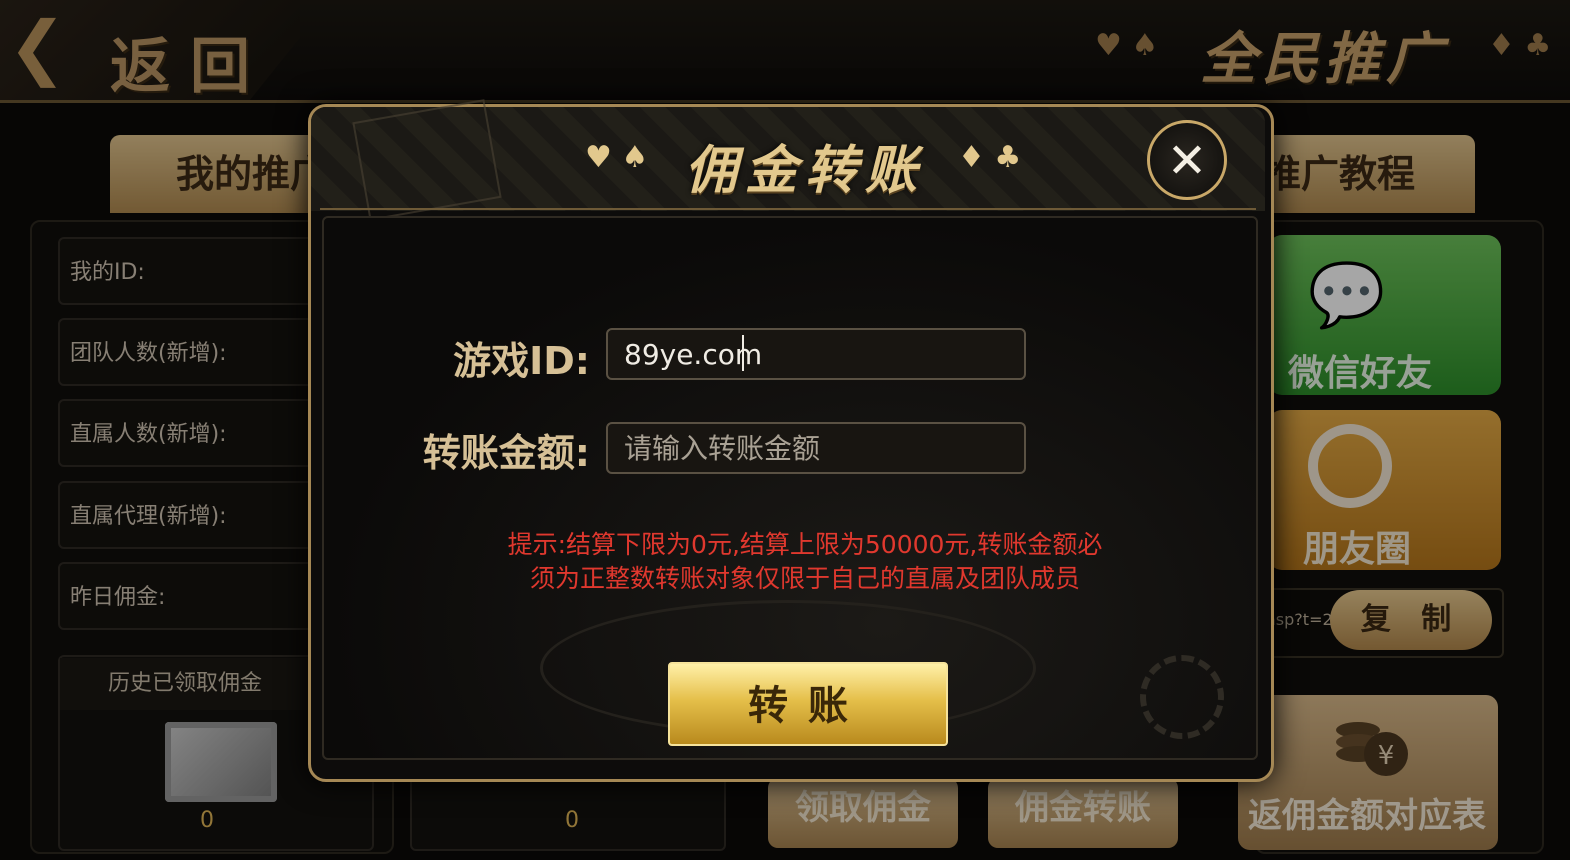 The height and width of the screenshot is (860, 1570). Describe the element at coordinates (743, 353) in the screenshot. I see `text-cursor` at that location.